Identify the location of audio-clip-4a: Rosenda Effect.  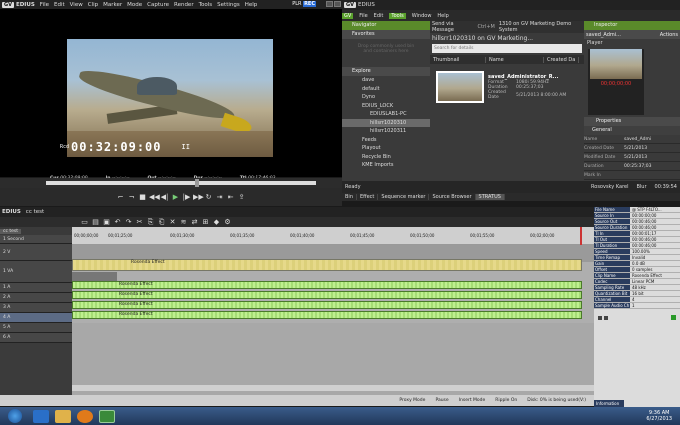
(327, 315).